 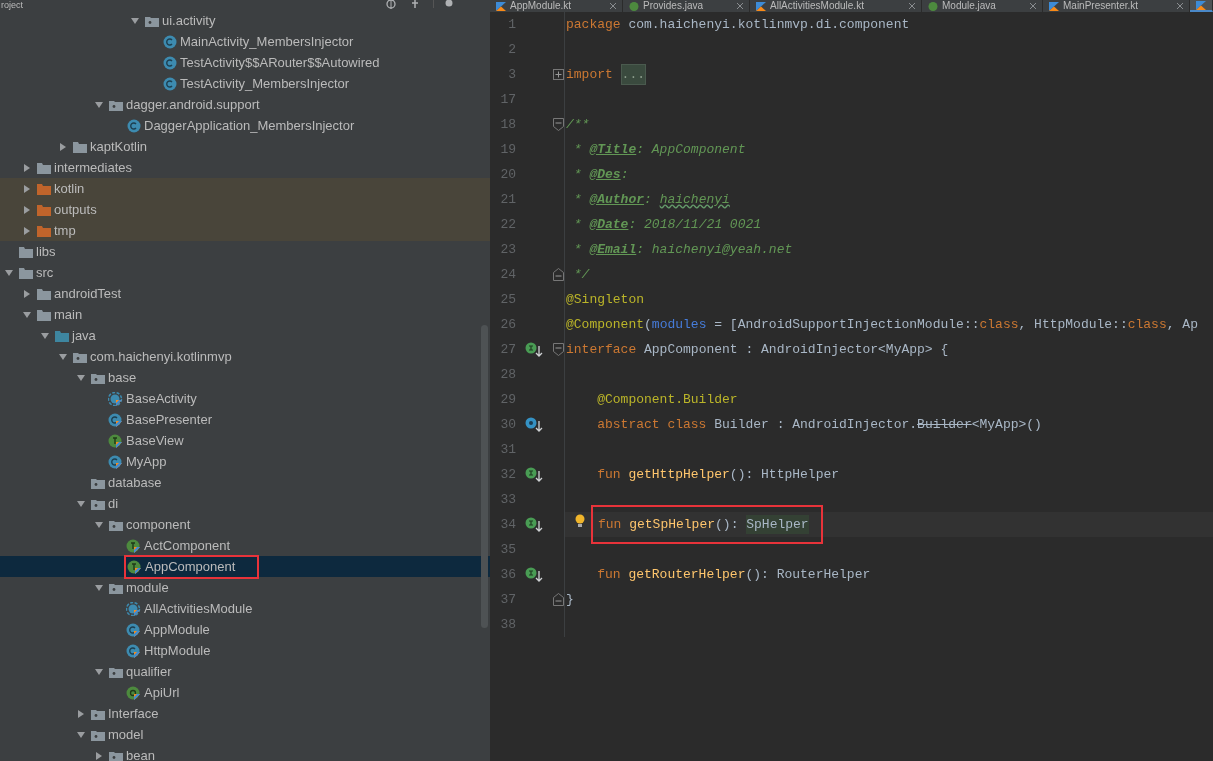 I want to click on tree-item: MyApp, so click(x=245, y=461).